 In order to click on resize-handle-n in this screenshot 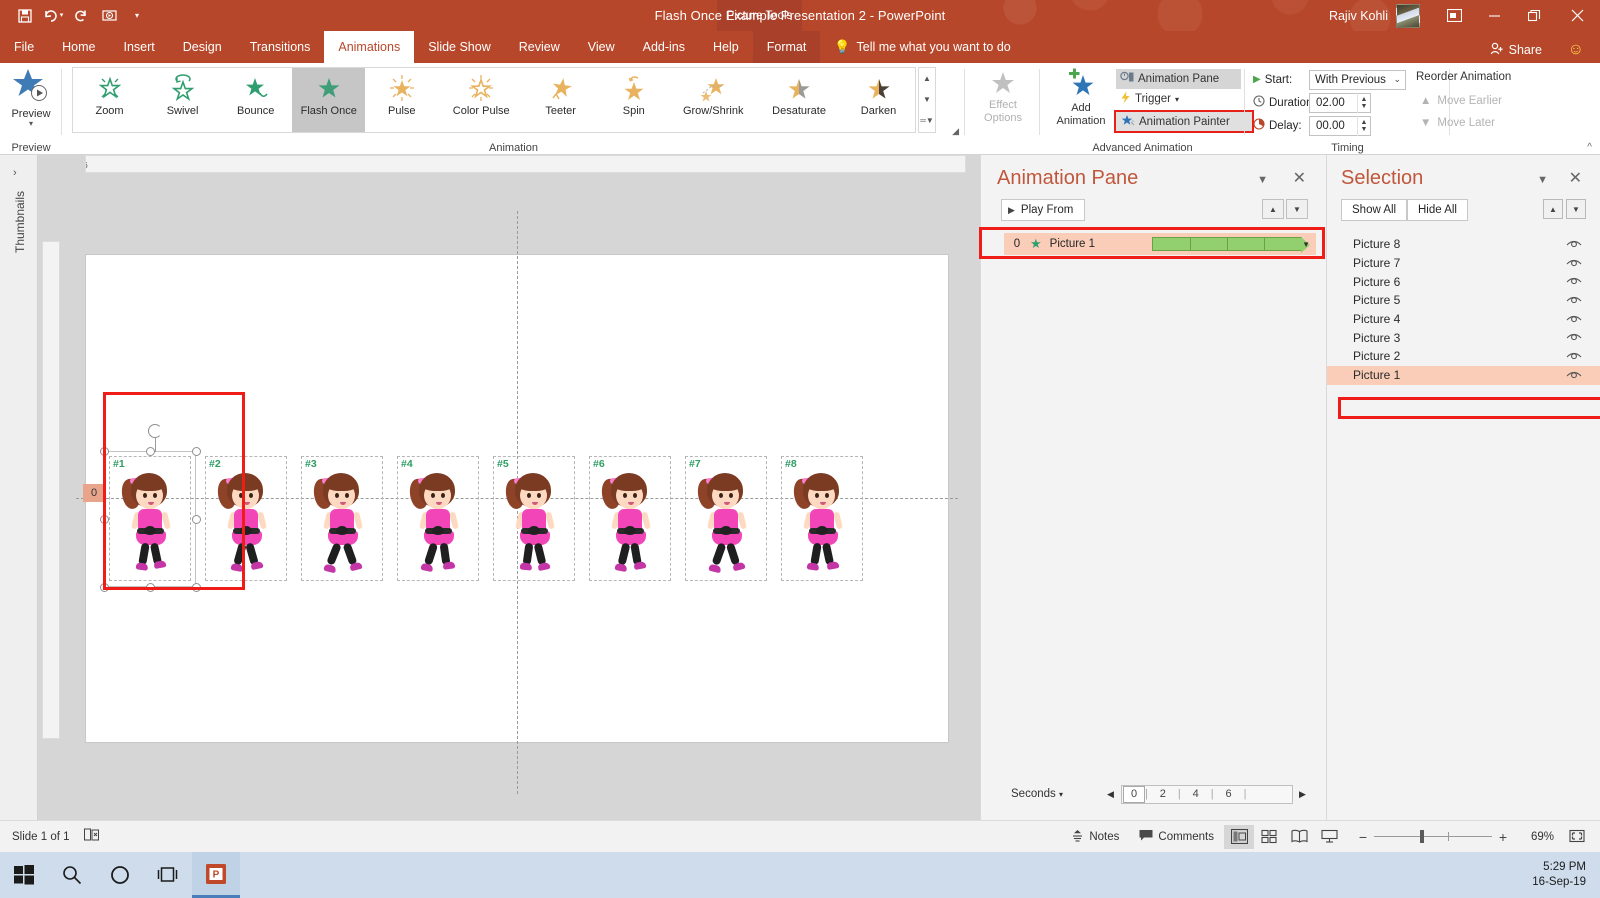, I will do `click(150, 451)`.